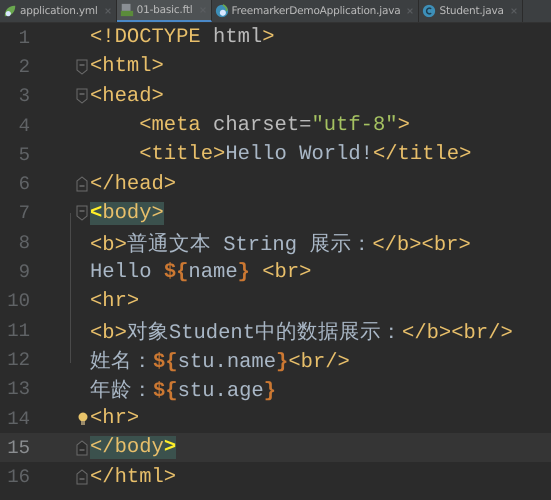 This screenshot has width=551, height=500. Describe the element at coordinates (280, 244) in the screenshot. I see `code-line: <b>普通文本 String 展示：</b><br>` at that location.